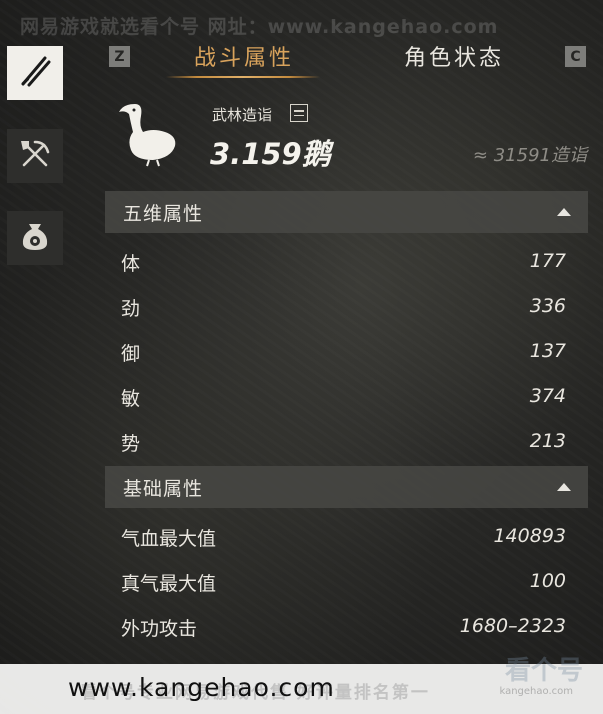 The image size is (603, 714). What do you see at coordinates (529, 155) in the screenshot?
I see `mastery-approx: ≈ 31591造诣` at bounding box center [529, 155].